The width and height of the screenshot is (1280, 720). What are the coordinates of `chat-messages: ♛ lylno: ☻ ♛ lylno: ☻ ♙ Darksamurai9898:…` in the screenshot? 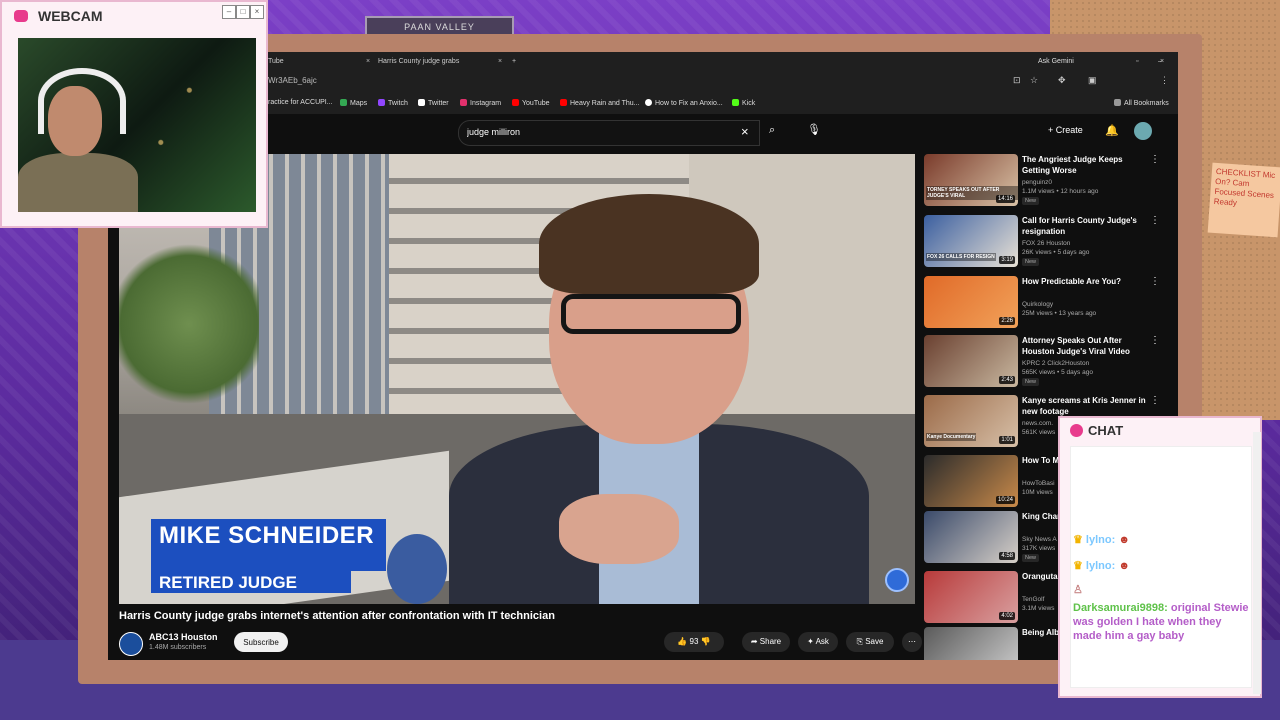 It's located at (1161, 567).